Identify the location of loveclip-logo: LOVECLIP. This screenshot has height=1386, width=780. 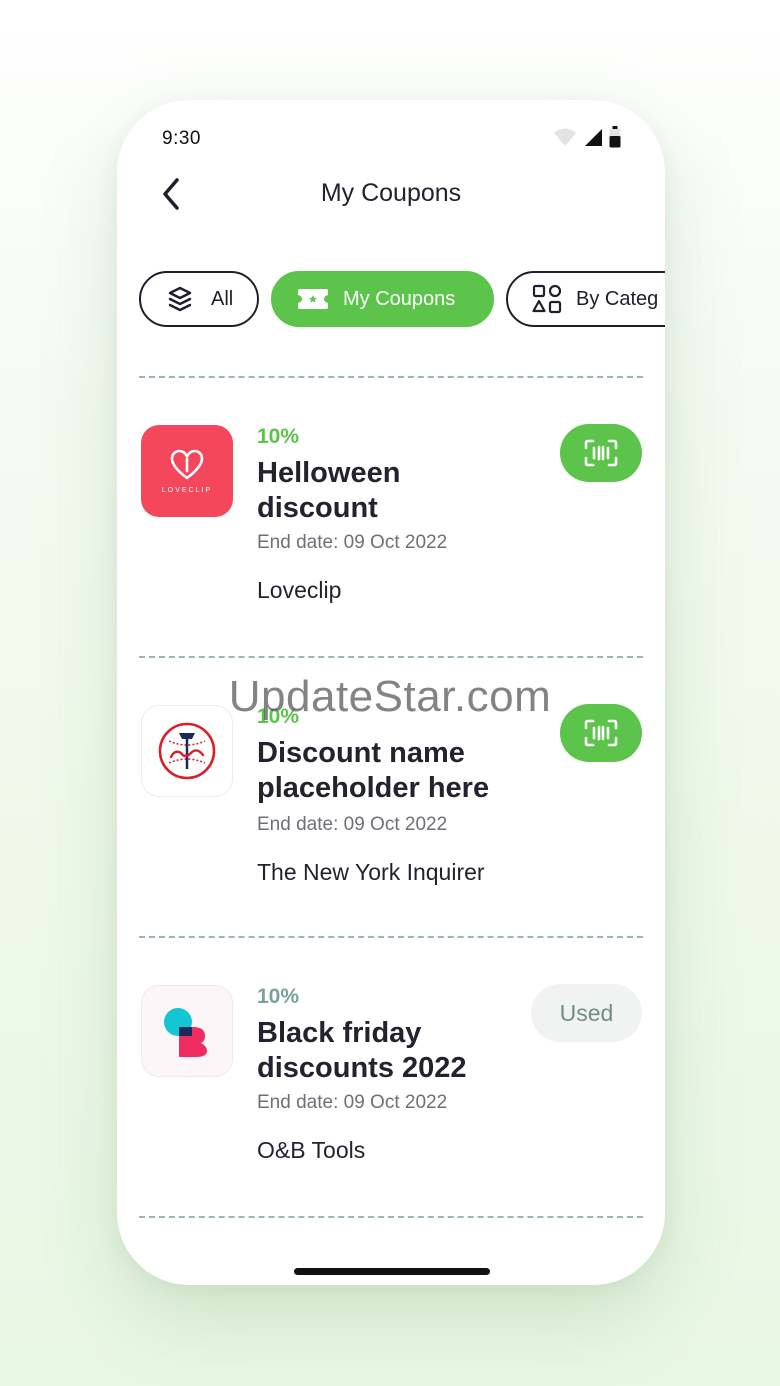
(187, 471).